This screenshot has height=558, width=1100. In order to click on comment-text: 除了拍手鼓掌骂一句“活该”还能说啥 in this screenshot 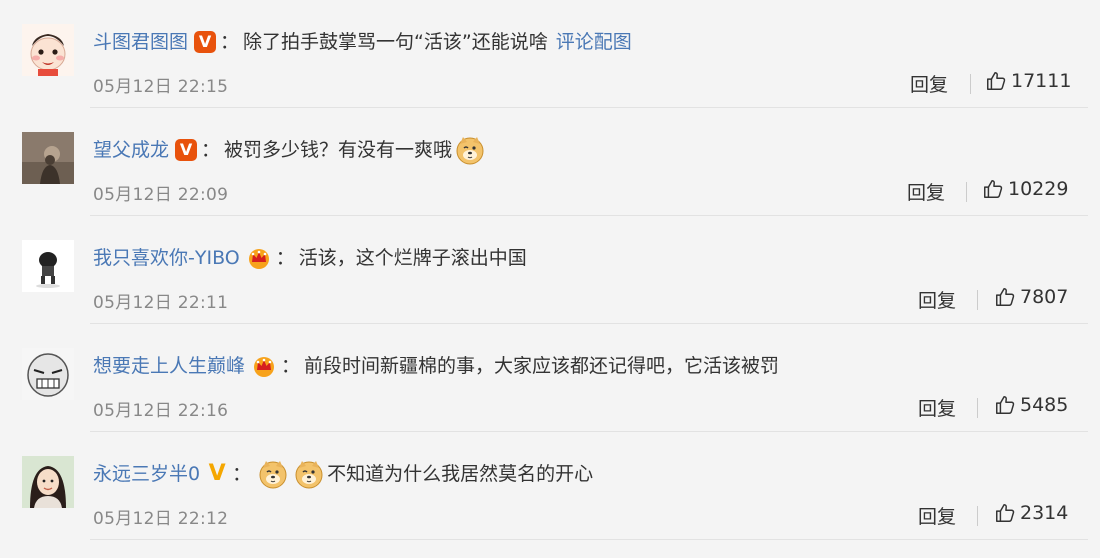, I will do `click(395, 42)`.